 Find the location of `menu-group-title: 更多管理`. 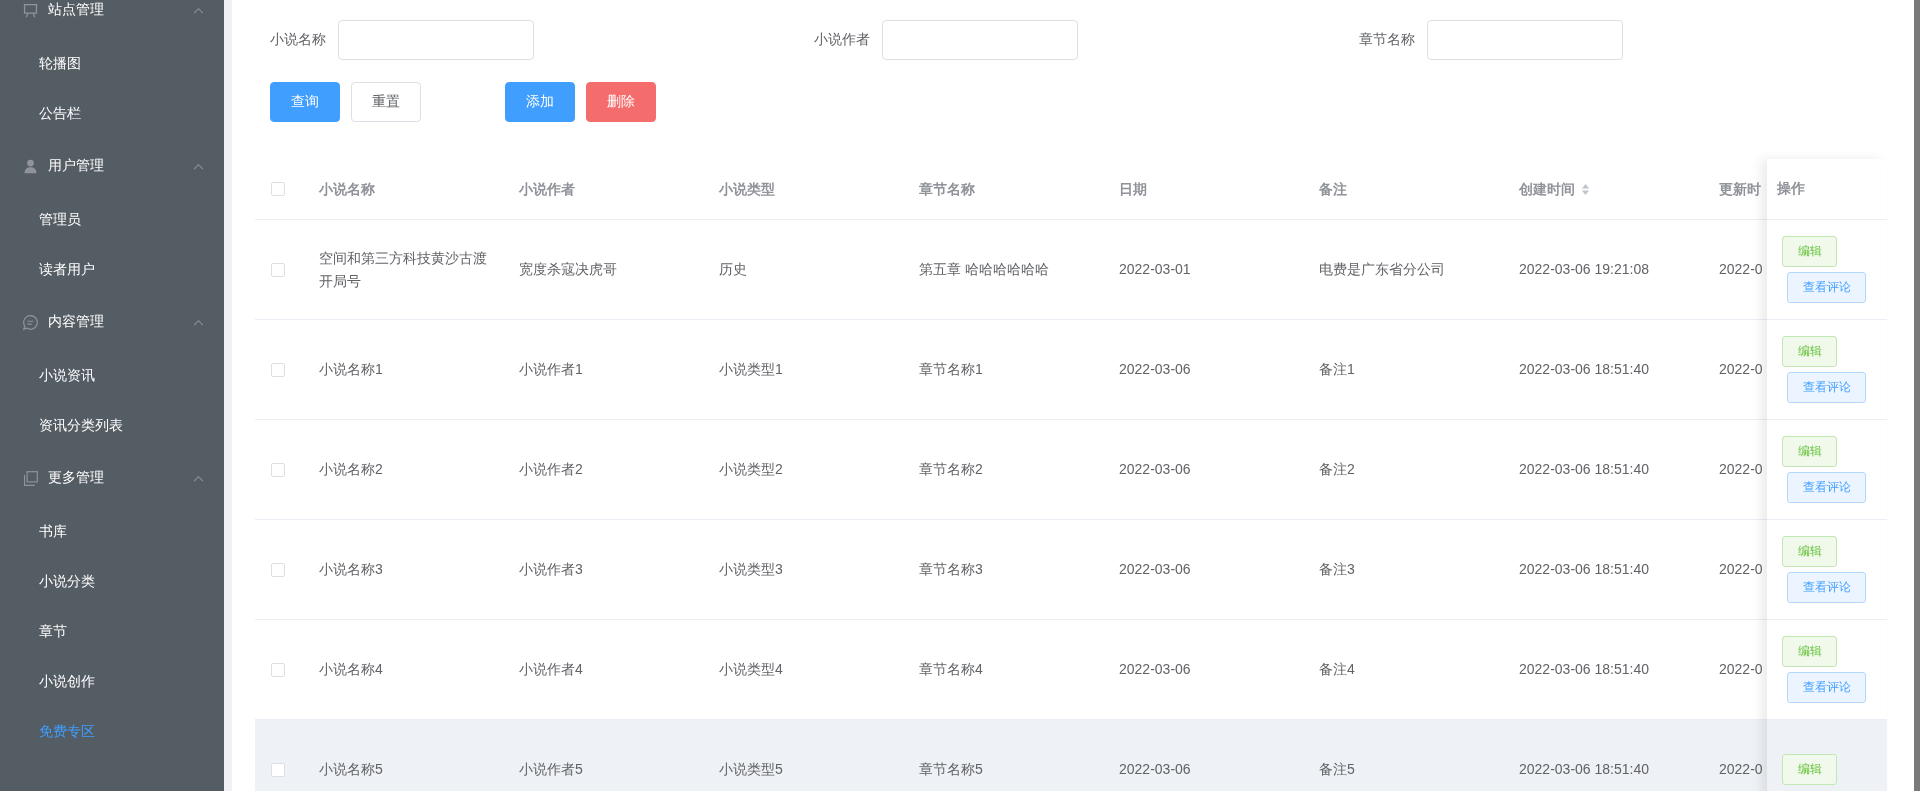

menu-group-title: 更多管理 is located at coordinates (76, 478).